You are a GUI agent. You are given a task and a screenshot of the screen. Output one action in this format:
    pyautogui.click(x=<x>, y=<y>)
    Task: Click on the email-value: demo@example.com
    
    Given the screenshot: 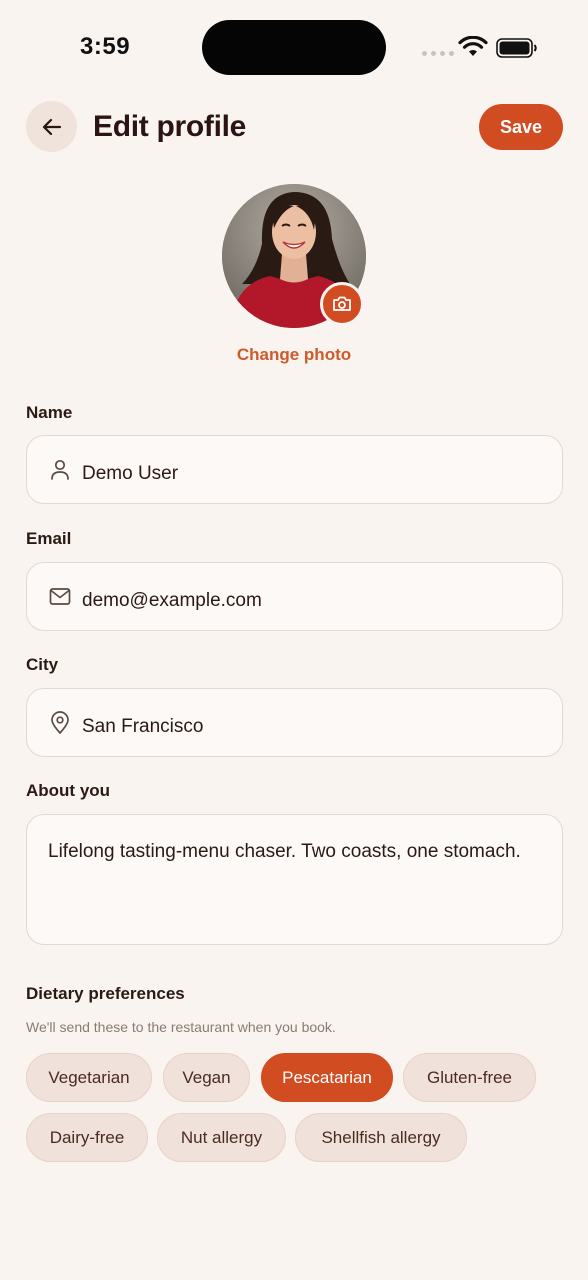 What is the action you would take?
    pyautogui.click(x=172, y=600)
    